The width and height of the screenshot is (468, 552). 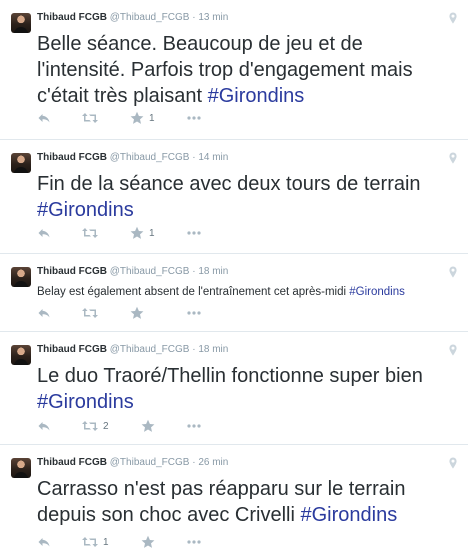 I want to click on retweet-count: 1, so click(x=106, y=542).